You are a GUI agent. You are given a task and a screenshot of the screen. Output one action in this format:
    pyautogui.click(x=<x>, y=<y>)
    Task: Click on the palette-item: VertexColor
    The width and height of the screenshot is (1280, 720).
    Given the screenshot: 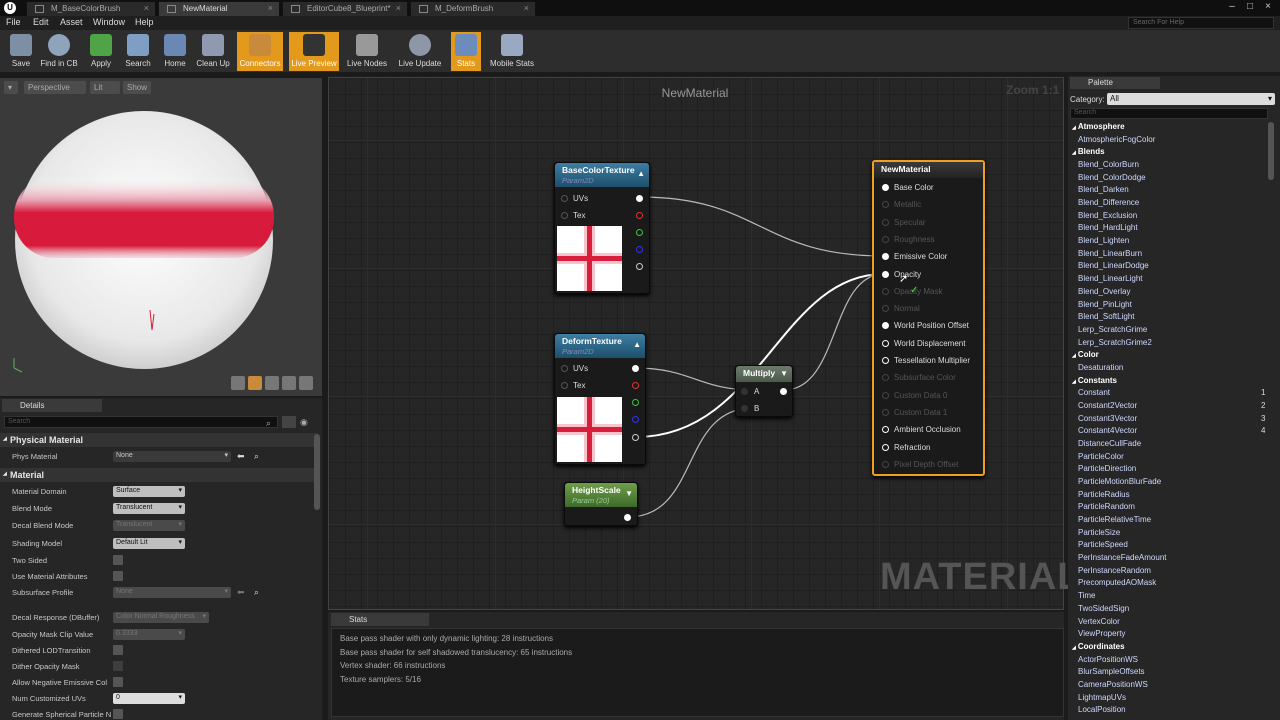 What is the action you would take?
    pyautogui.click(x=1099, y=621)
    